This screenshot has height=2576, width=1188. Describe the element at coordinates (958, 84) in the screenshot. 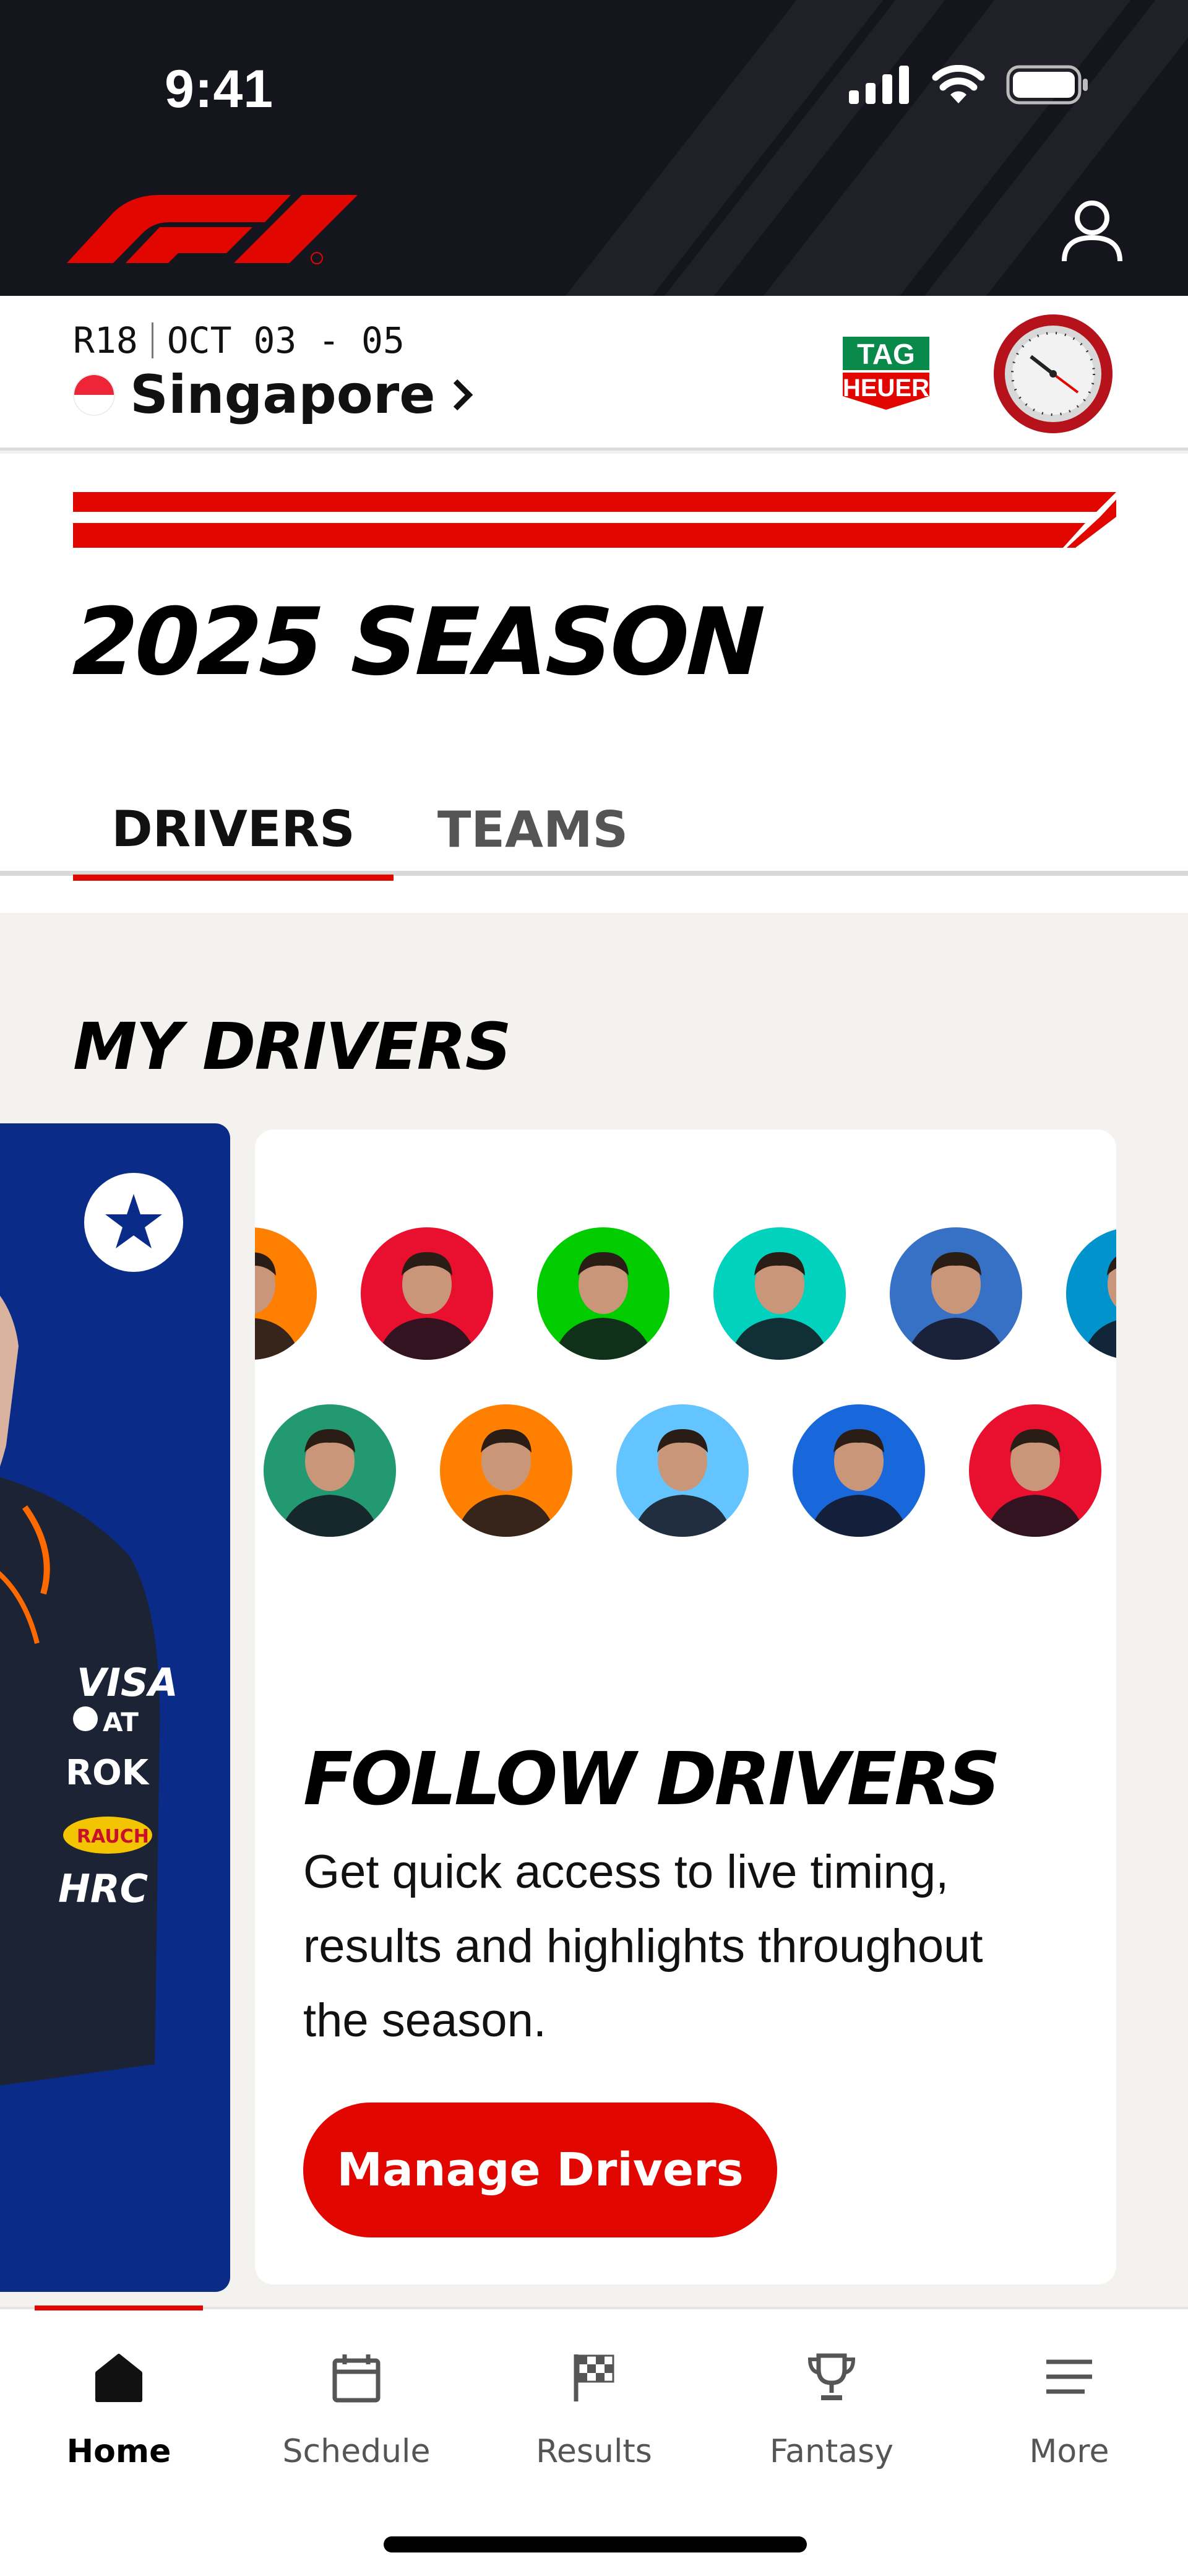

I see `wifi-icon` at that location.